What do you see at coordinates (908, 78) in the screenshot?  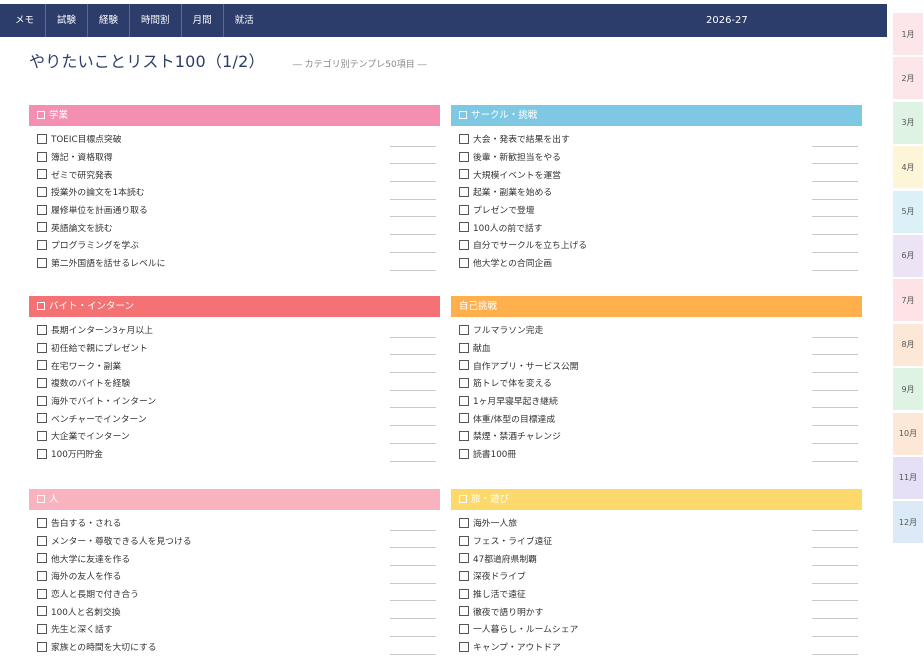 I see `month-tab-2: 2月` at bounding box center [908, 78].